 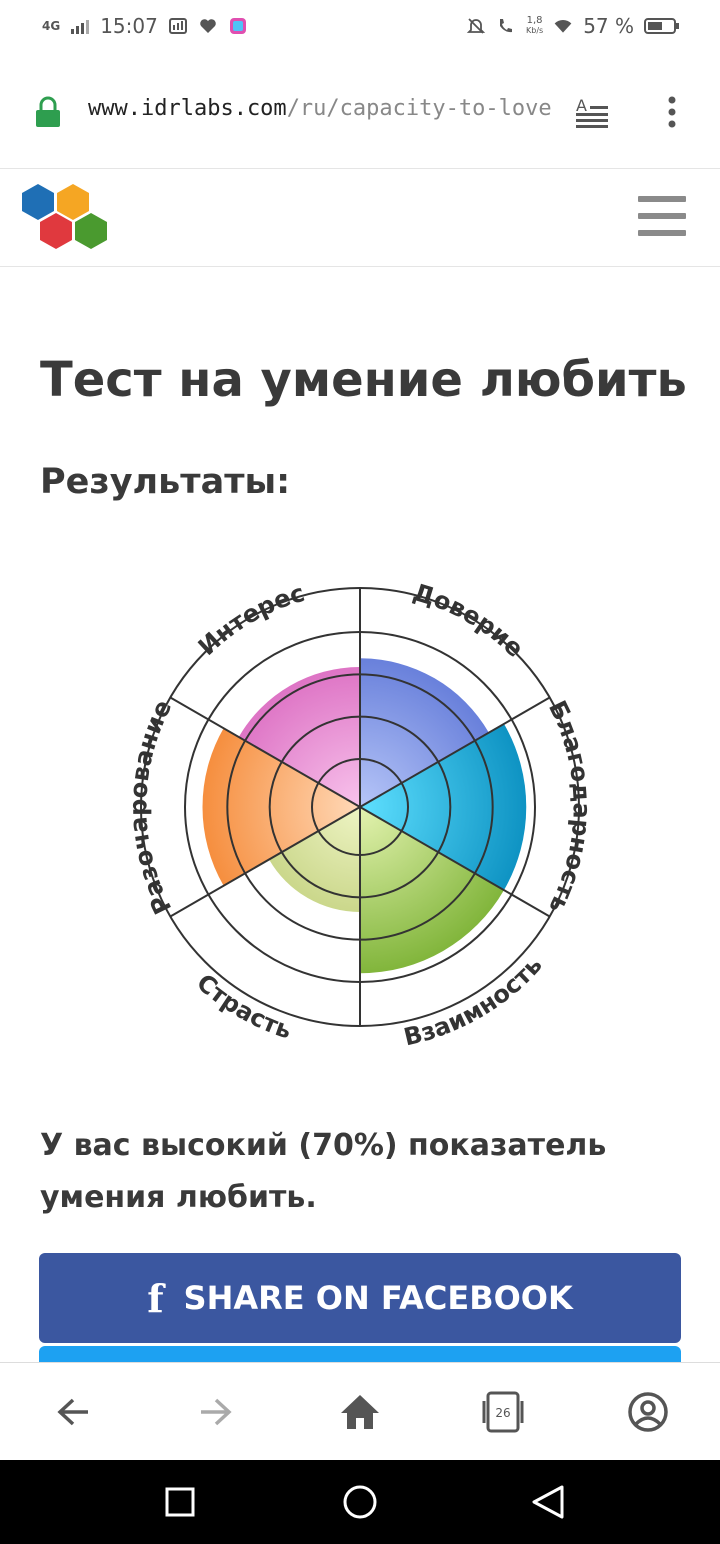 I want to click on home-button, so click(x=360, y=1412).